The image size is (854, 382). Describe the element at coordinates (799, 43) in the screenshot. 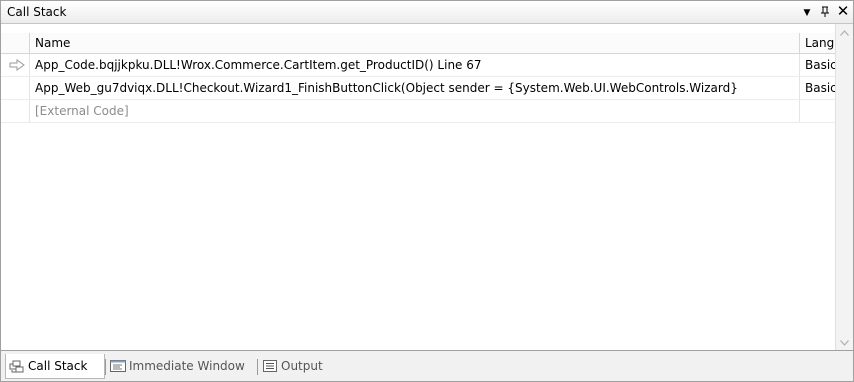

I see `column-divider` at that location.